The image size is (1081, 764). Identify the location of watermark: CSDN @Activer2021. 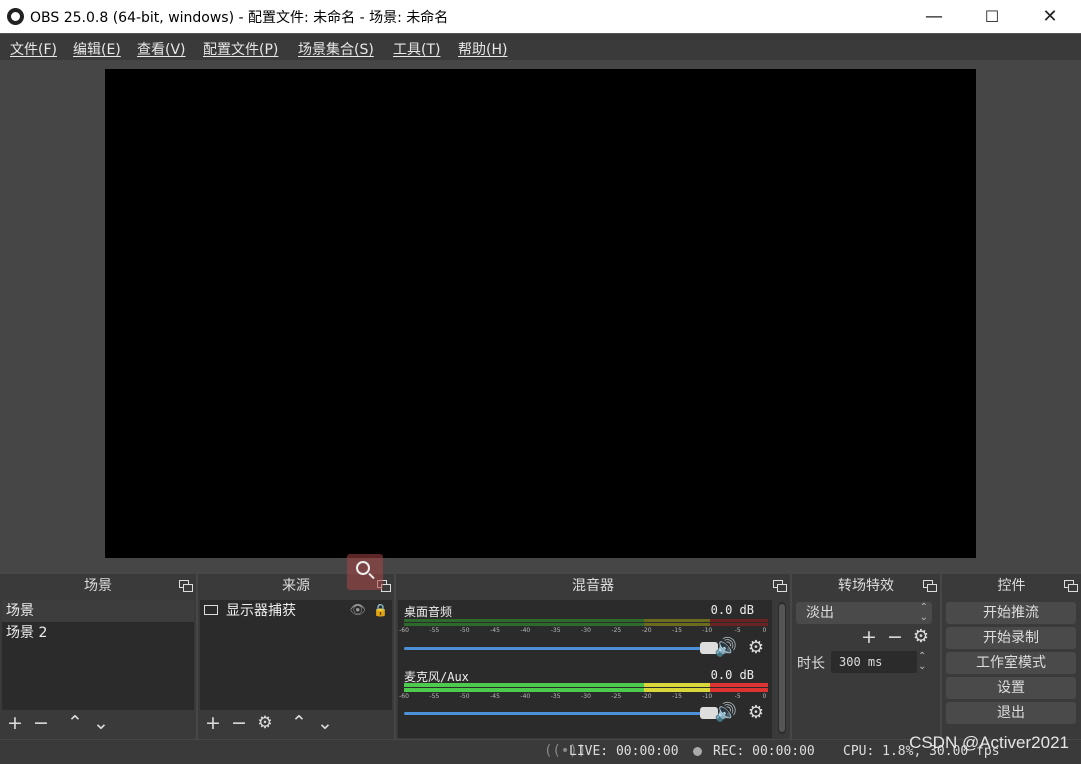
(989, 742).